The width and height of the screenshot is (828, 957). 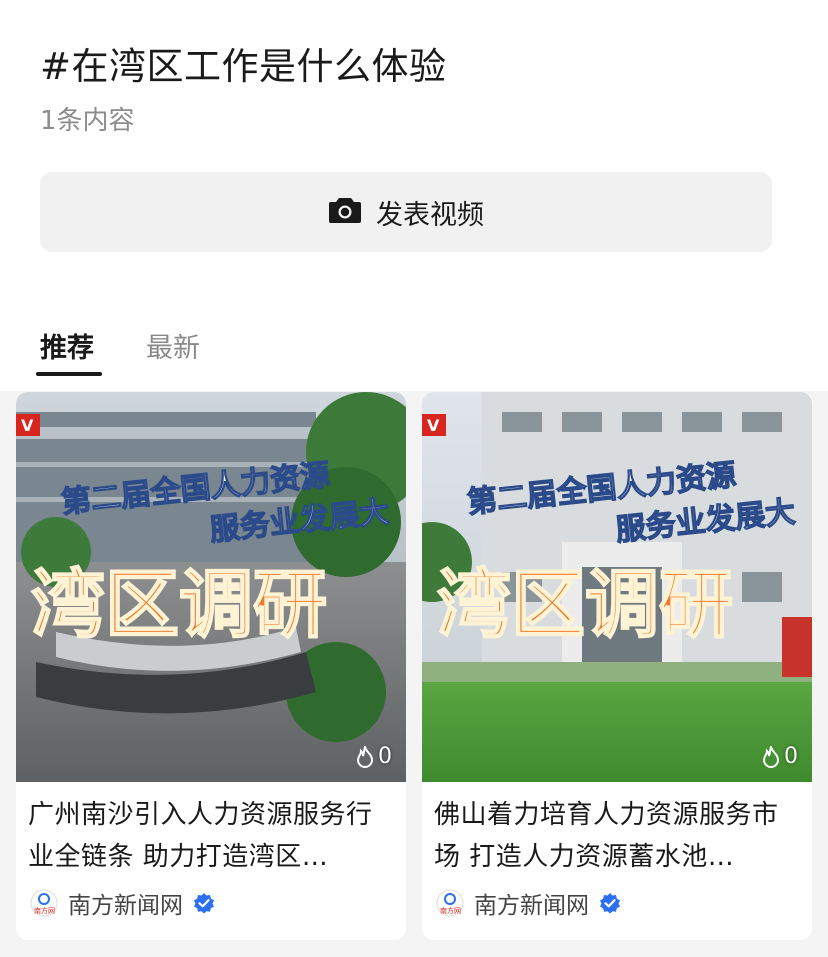 I want to click on camera-icon, so click(x=345, y=212).